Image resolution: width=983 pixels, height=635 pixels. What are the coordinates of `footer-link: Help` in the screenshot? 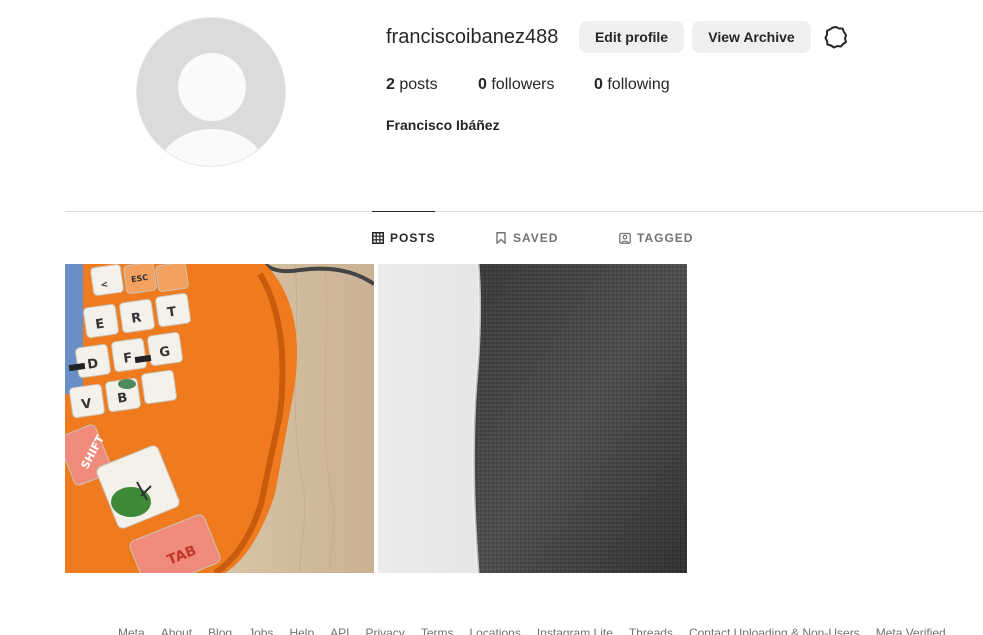 It's located at (301, 630).